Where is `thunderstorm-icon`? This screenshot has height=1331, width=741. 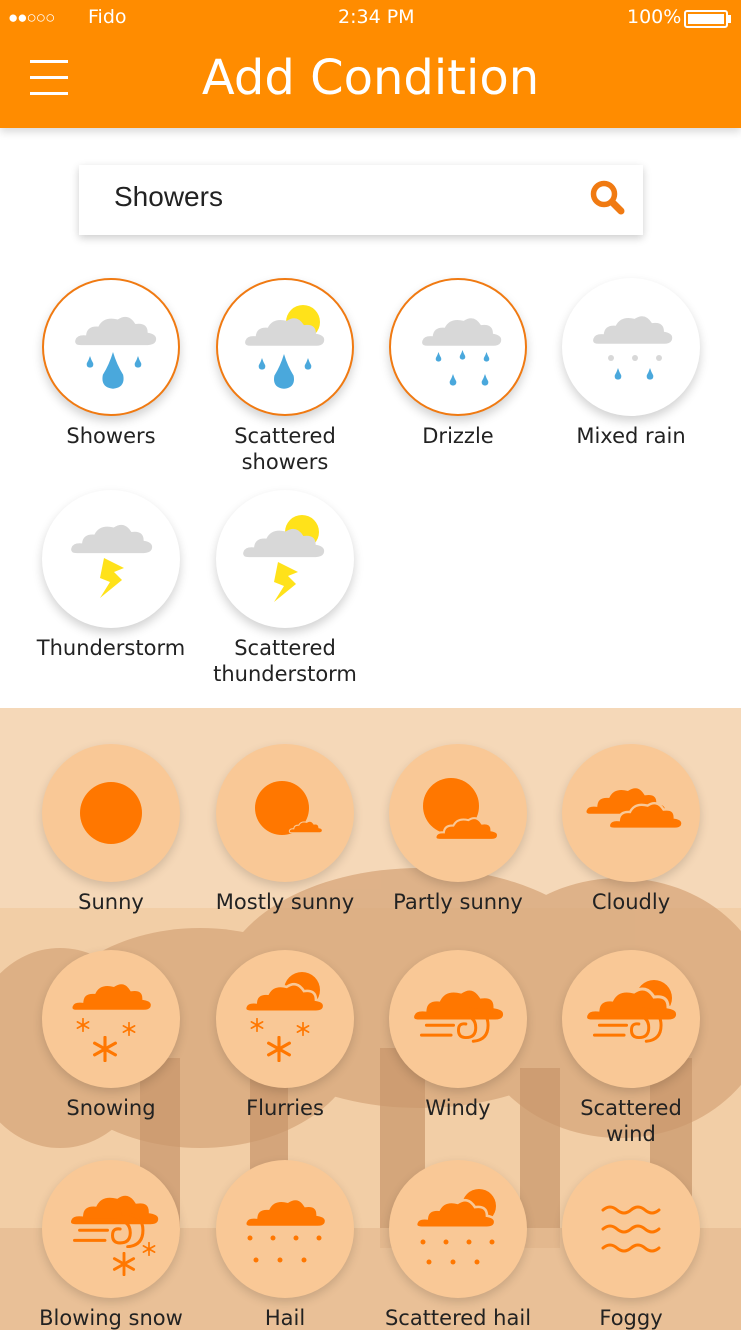
thunderstorm-icon is located at coordinates (112, 561).